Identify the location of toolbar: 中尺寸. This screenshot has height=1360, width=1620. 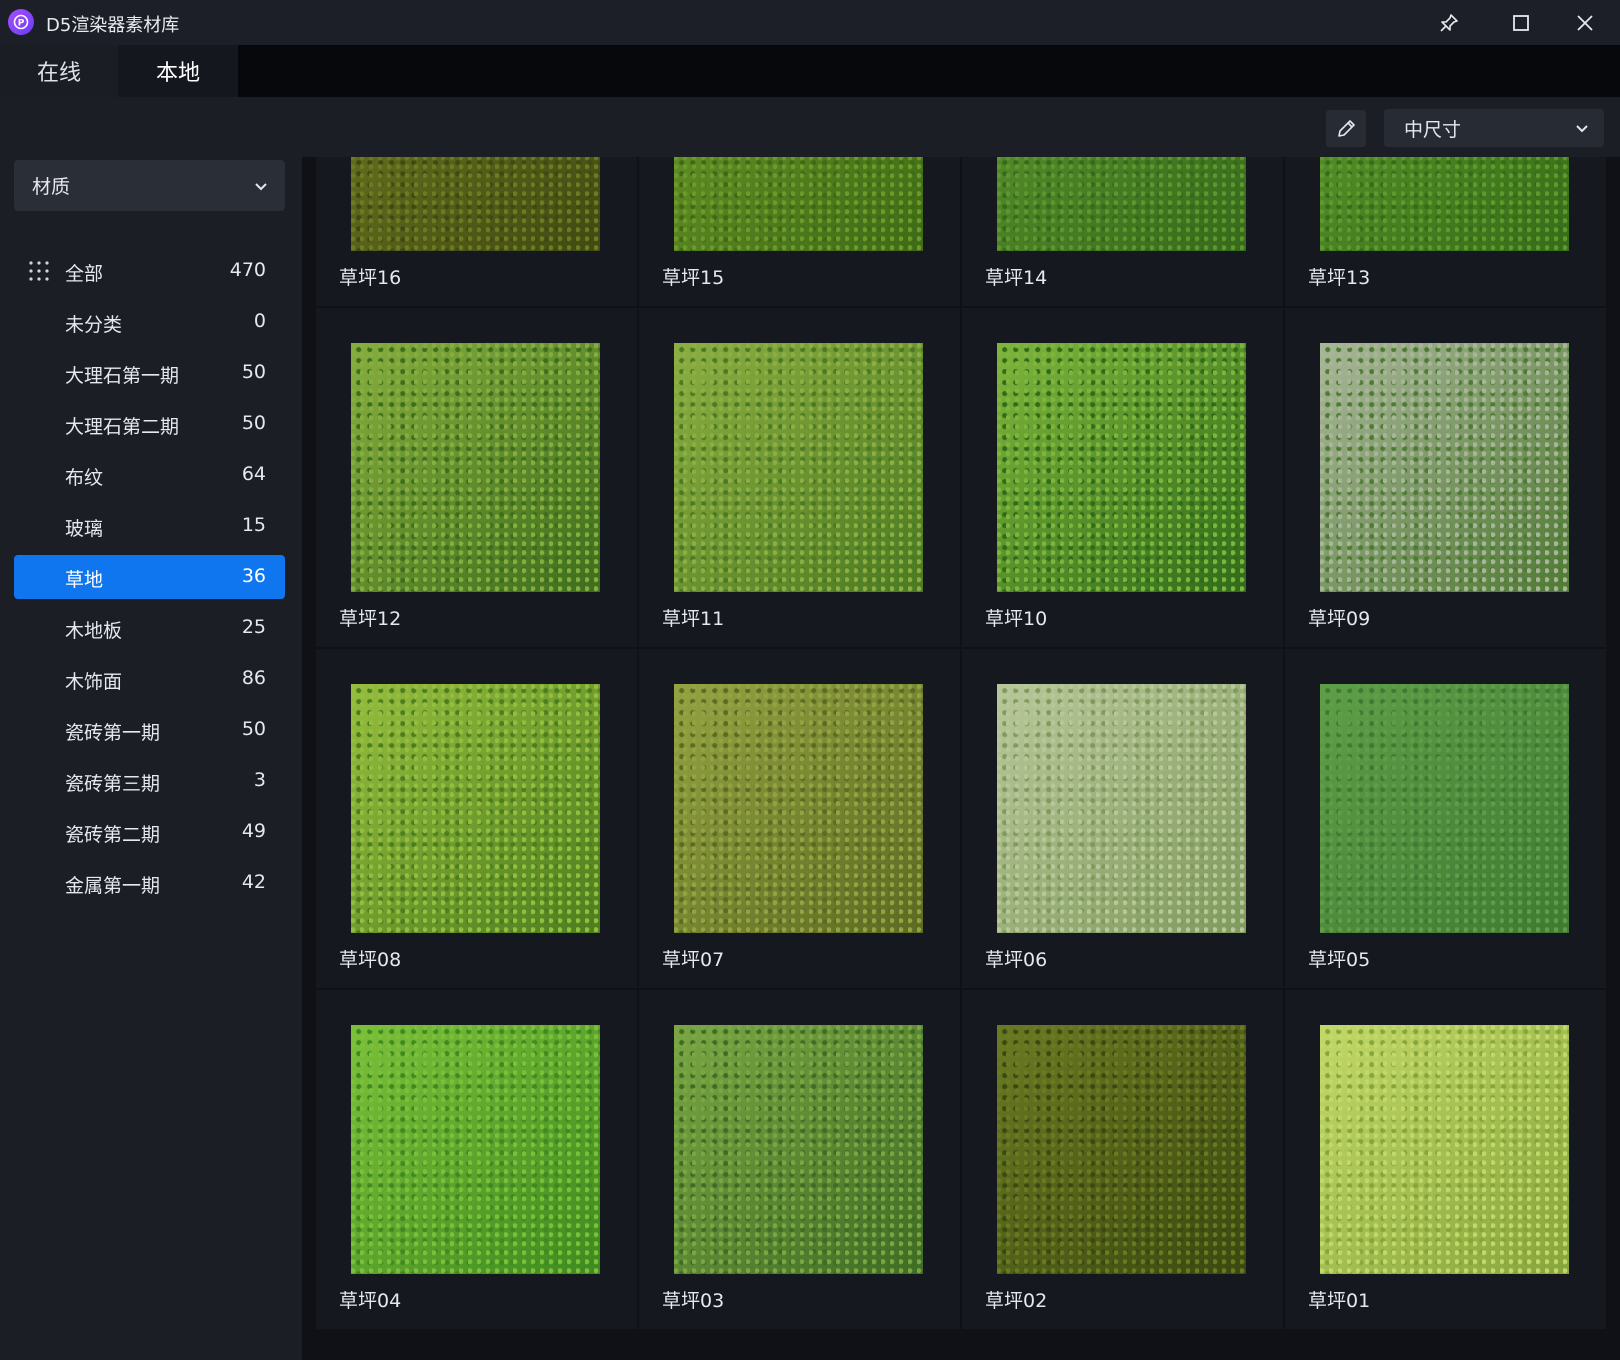
(810, 127).